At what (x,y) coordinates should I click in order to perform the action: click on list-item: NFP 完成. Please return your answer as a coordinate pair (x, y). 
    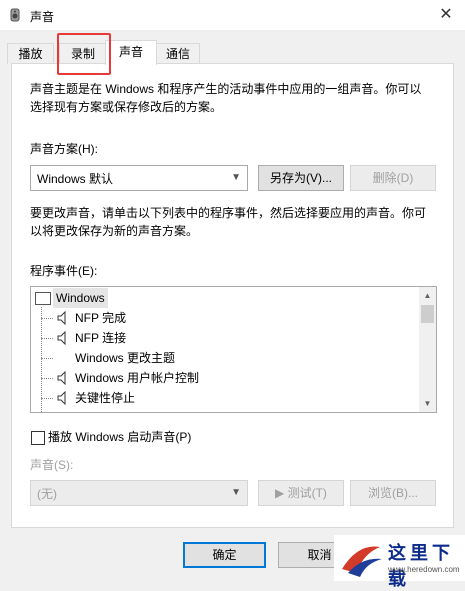
    Looking at the image, I should click on (224, 318).